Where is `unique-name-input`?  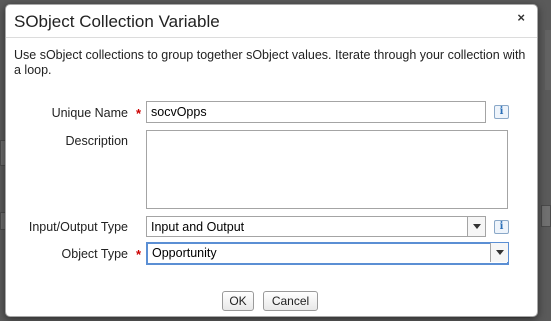 unique-name-input is located at coordinates (316, 112).